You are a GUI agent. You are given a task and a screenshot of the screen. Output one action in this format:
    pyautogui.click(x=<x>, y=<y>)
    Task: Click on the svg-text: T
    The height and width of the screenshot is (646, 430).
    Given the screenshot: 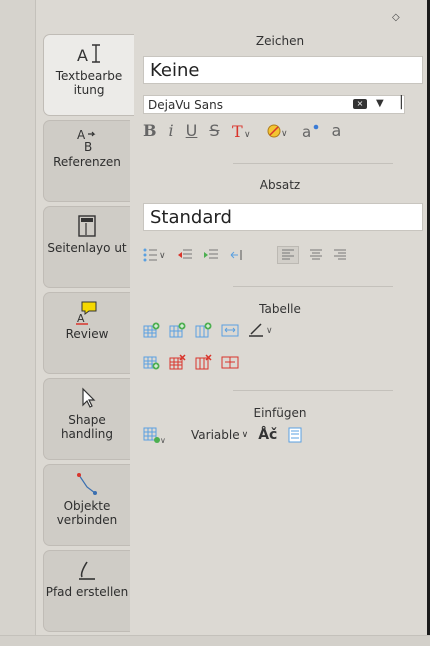 What is the action you would take?
    pyautogui.click(x=237, y=131)
    